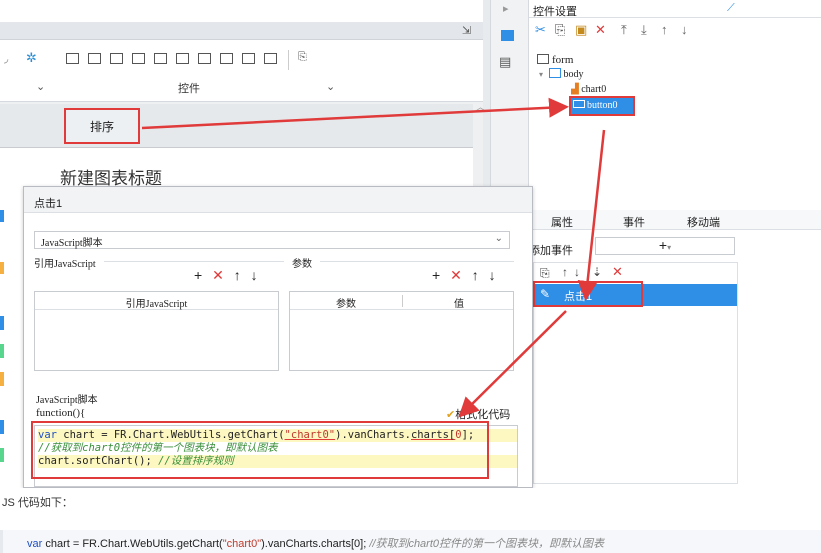 This screenshot has width=821, height=553. Describe the element at coordinates (355, 113) in the screenshot. I see `arrow-to-button0` at that location.